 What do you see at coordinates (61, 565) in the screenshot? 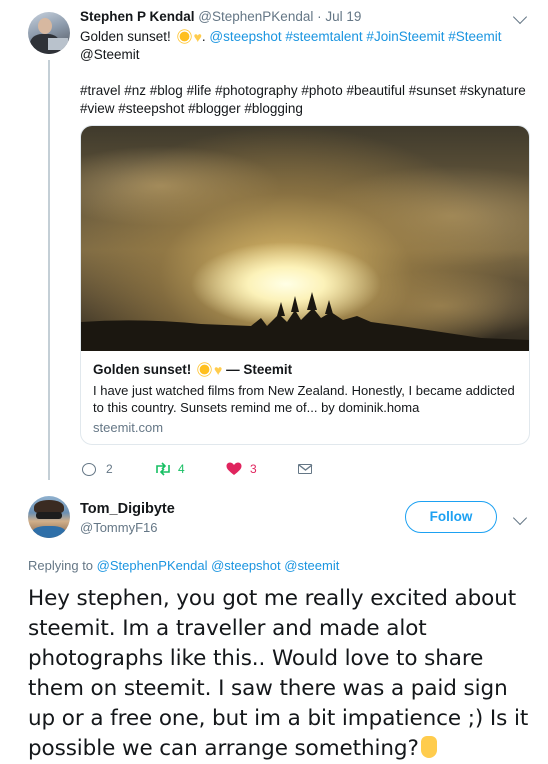
I see `replying-to-label: Replying to` at bounding box center [61, 565].